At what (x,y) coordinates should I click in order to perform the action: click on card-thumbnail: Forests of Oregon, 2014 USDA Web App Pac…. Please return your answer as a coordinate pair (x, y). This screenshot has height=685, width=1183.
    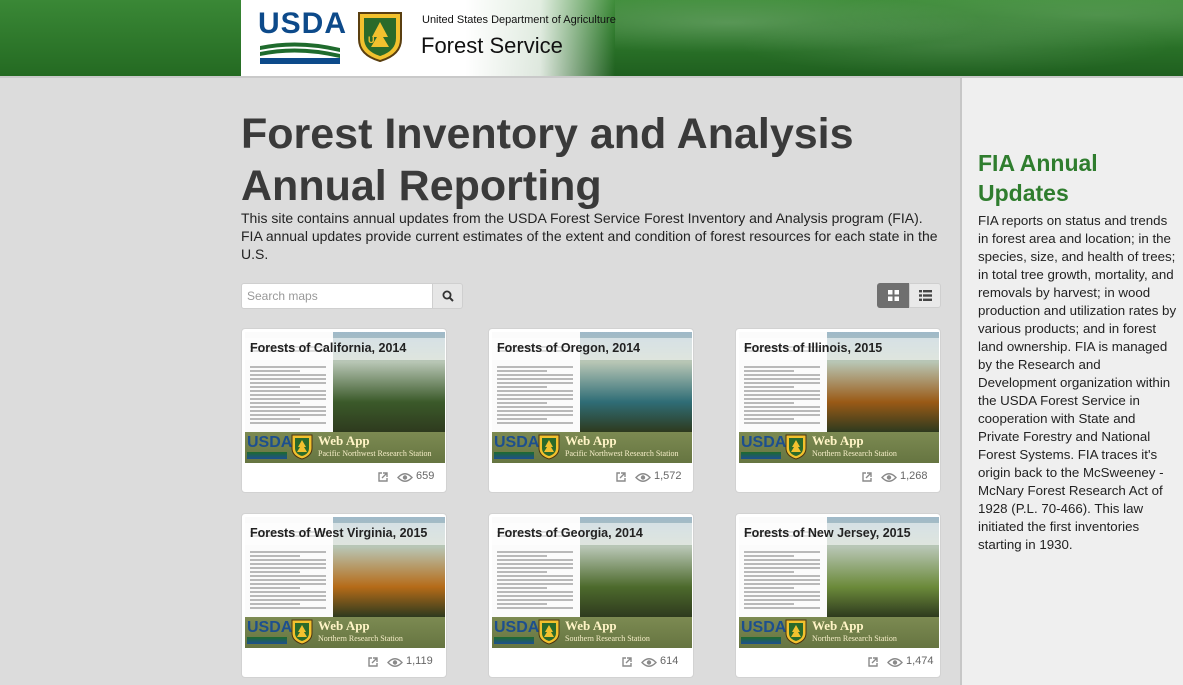
    Looking at the image, I should click on (592, 397).